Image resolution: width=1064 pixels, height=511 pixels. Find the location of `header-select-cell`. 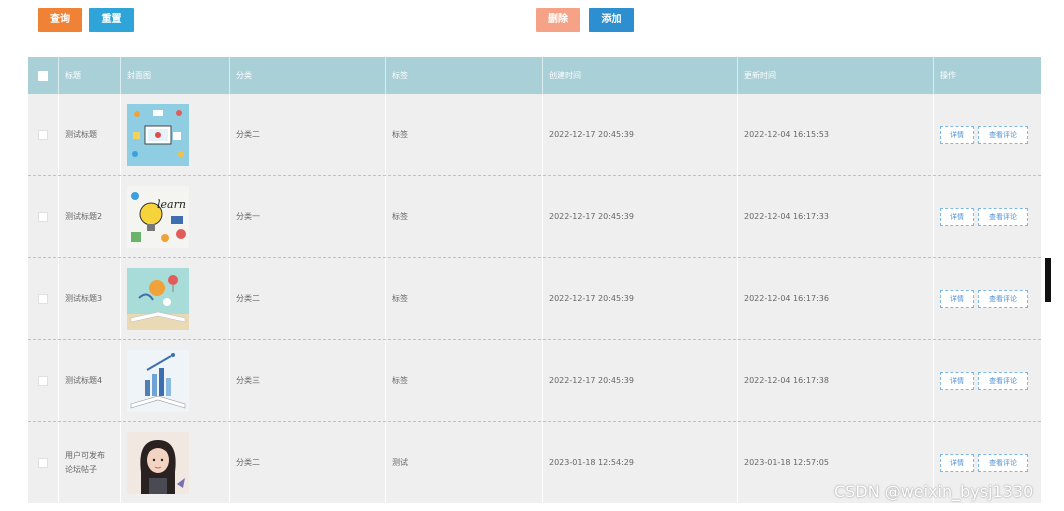

header-select-cell is located at coordinates (43, 75).